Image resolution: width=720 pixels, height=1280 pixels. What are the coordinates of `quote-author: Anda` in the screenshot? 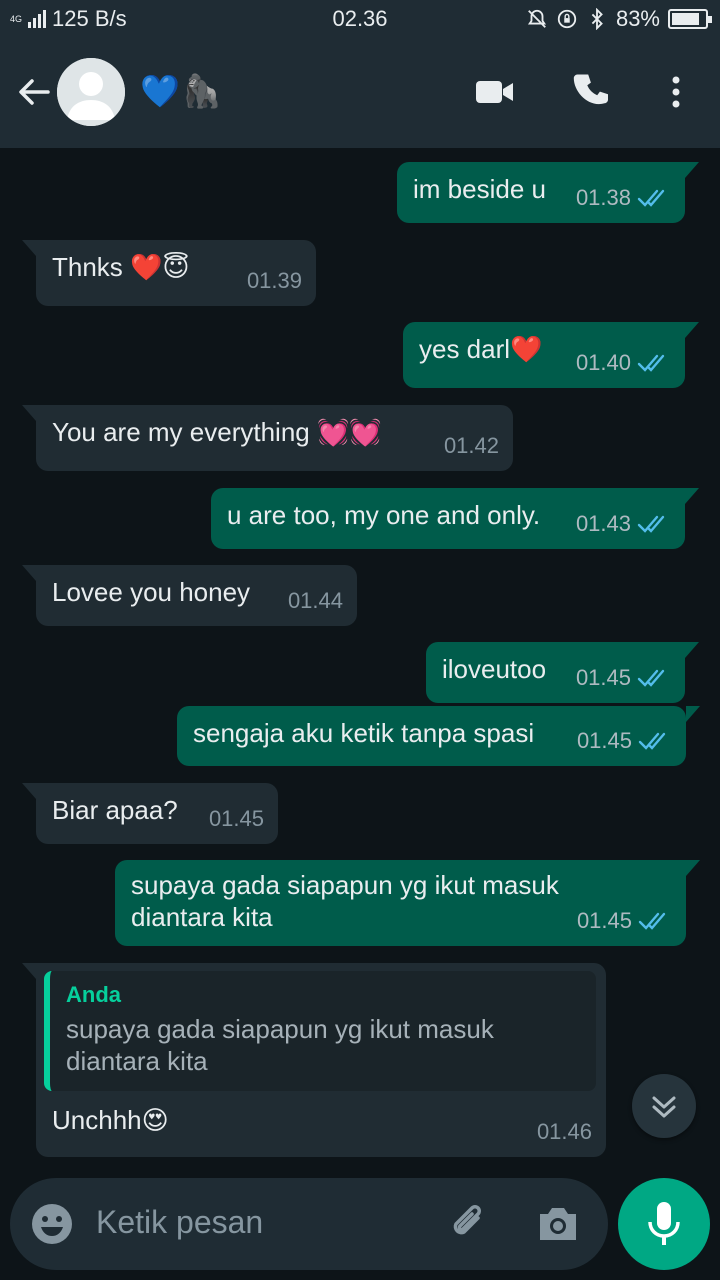 It's located at (93, 994).